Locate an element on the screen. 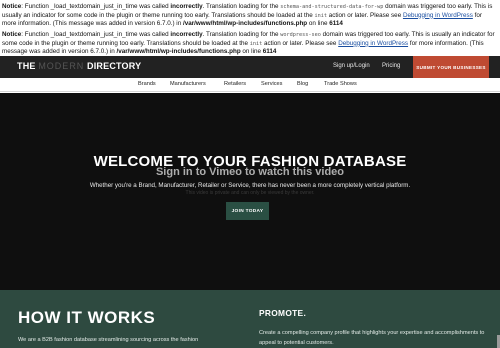  logo-the: THE is located at coordinates (28, 66).